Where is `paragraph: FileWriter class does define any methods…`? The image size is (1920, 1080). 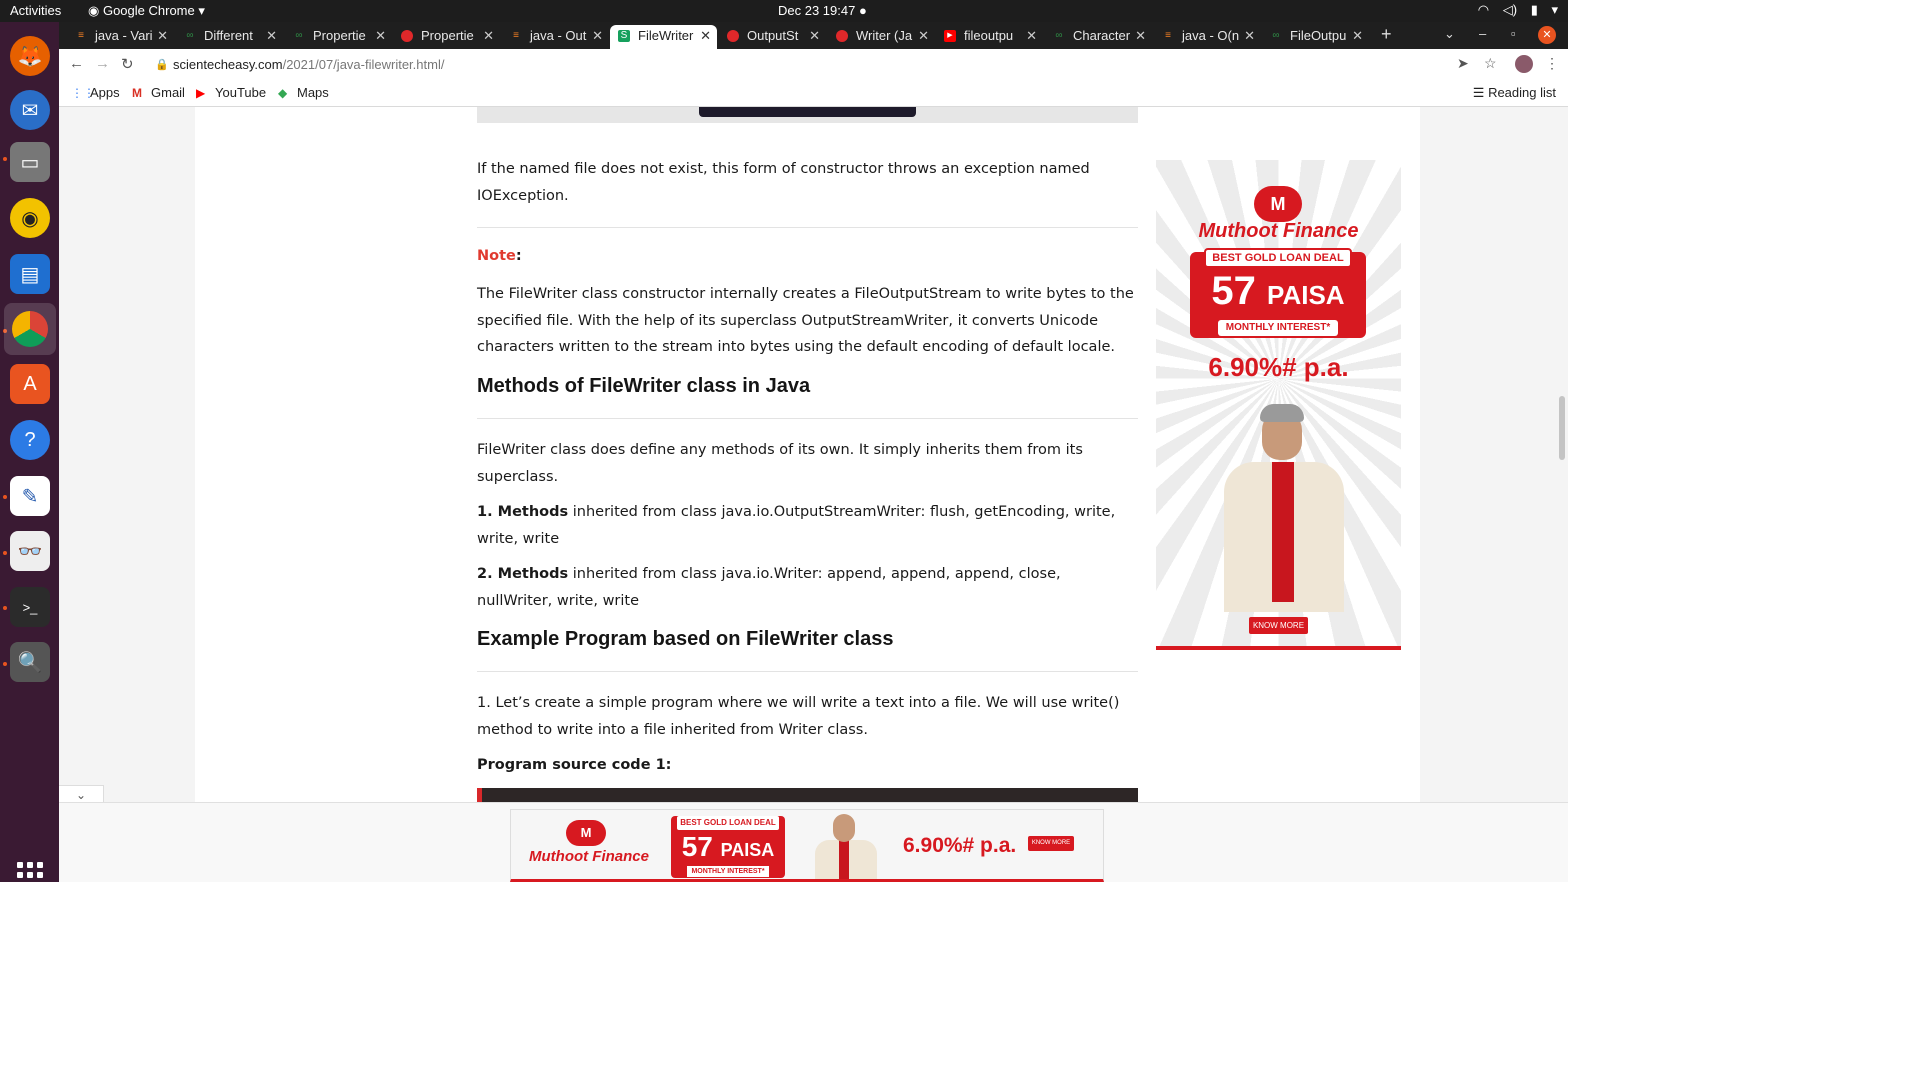 paragraph: FileWriter class does define any methods… is located at coordinates (780, 463).